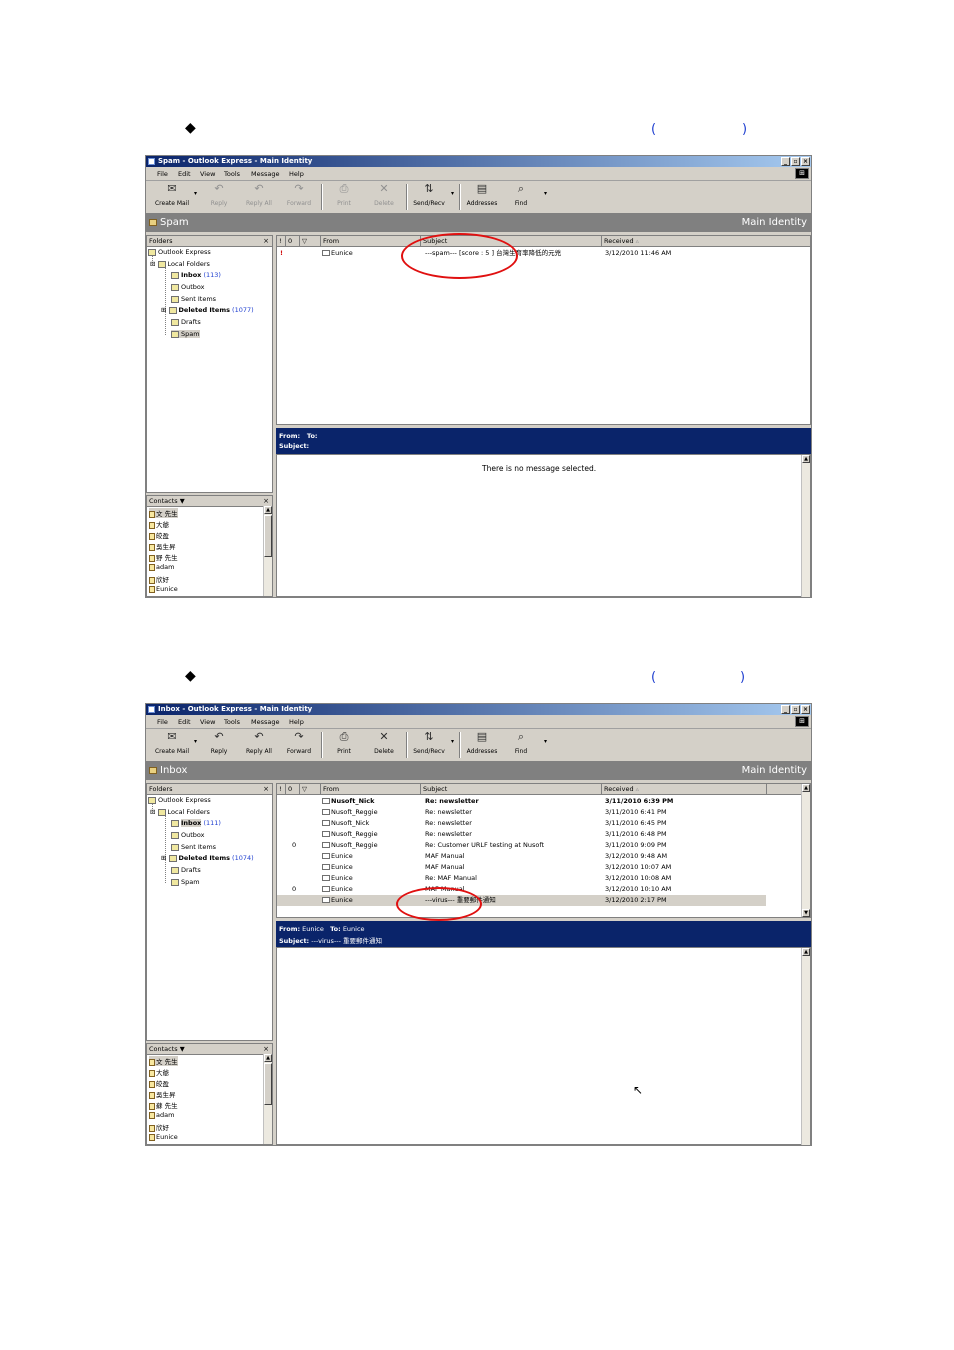 The width and height of the screenshot is (954, 1350). I want to click on folder-sent-items: Sent Items, so click(193, 847).